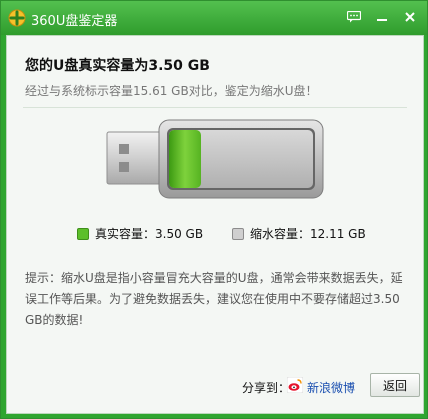  I want to click on legend-shrink: 缩水容量：12.11 GB, so click(299, 233).